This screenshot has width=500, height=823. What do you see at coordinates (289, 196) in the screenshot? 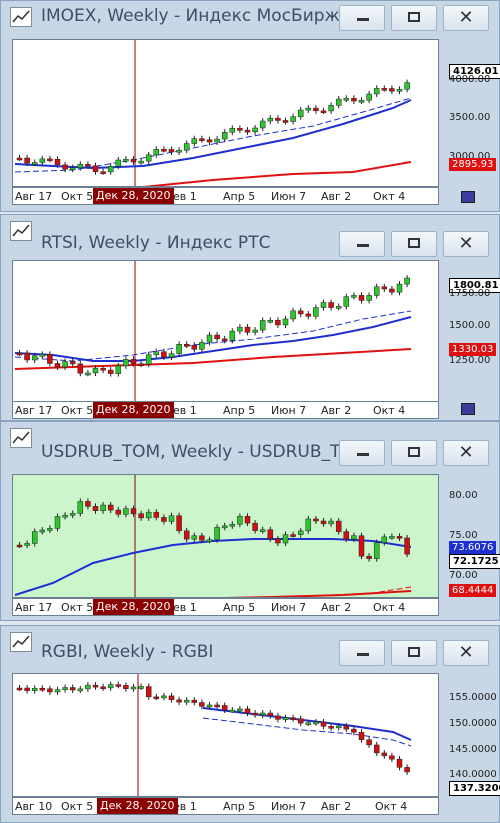
I see `x-tick-label: Июн 7` at bounding box center [289, 196].